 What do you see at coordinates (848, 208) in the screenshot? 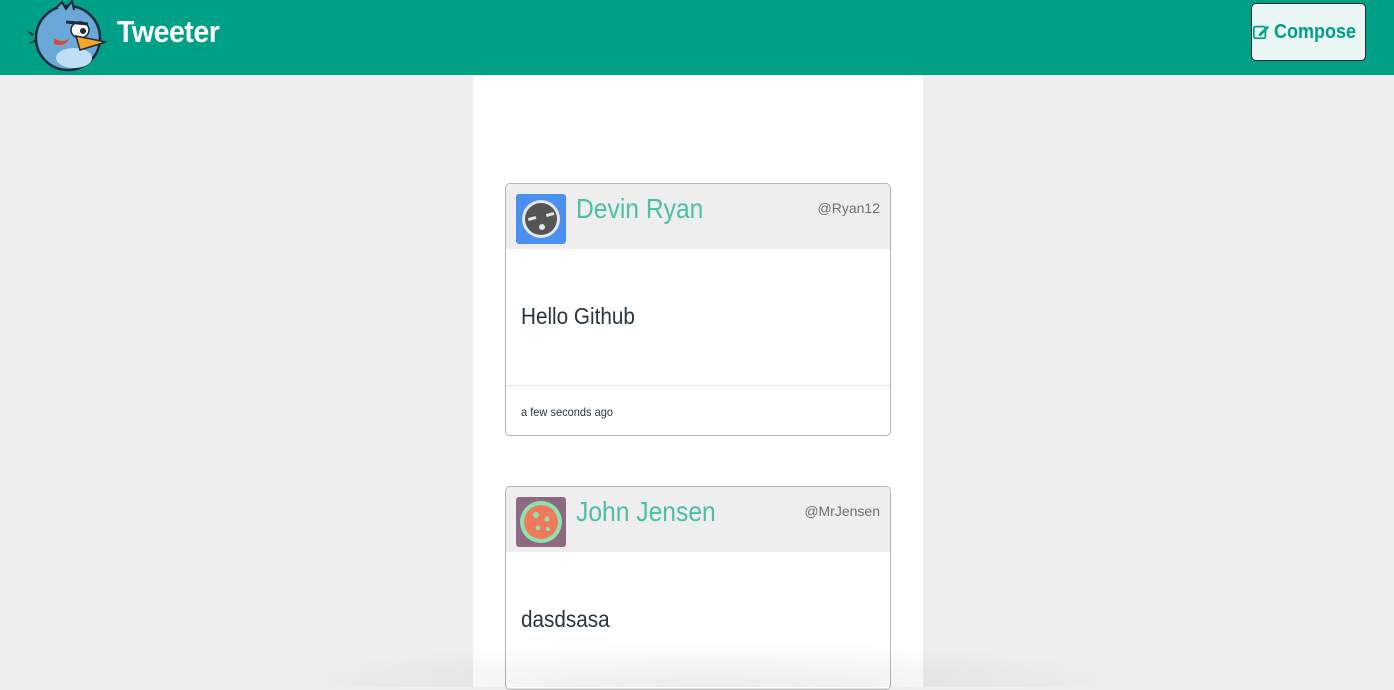
I see `tweet-author-handle: @Ryan12` at bounding box center [848, 208].